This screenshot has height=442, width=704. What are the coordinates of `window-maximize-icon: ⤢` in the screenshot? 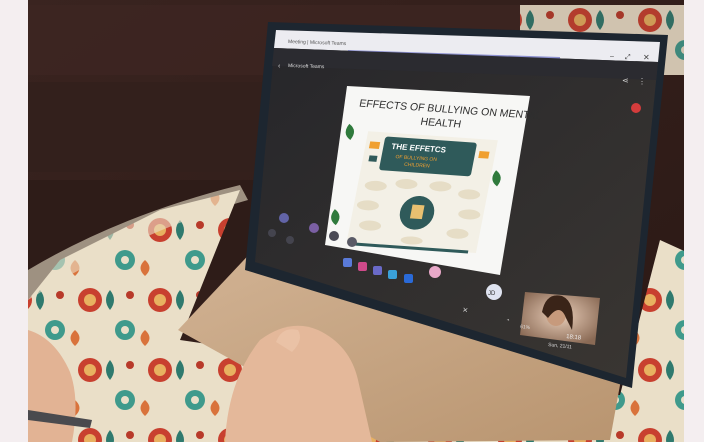 It's located at (628, 57).